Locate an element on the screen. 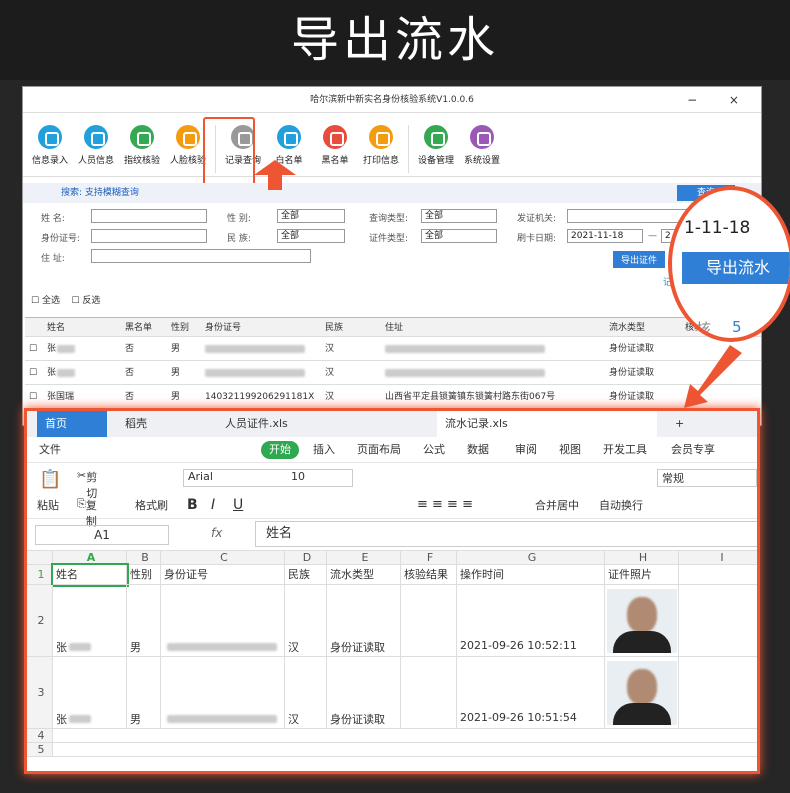  menu-item: 页面布局 is located at coordinates (379, 450).